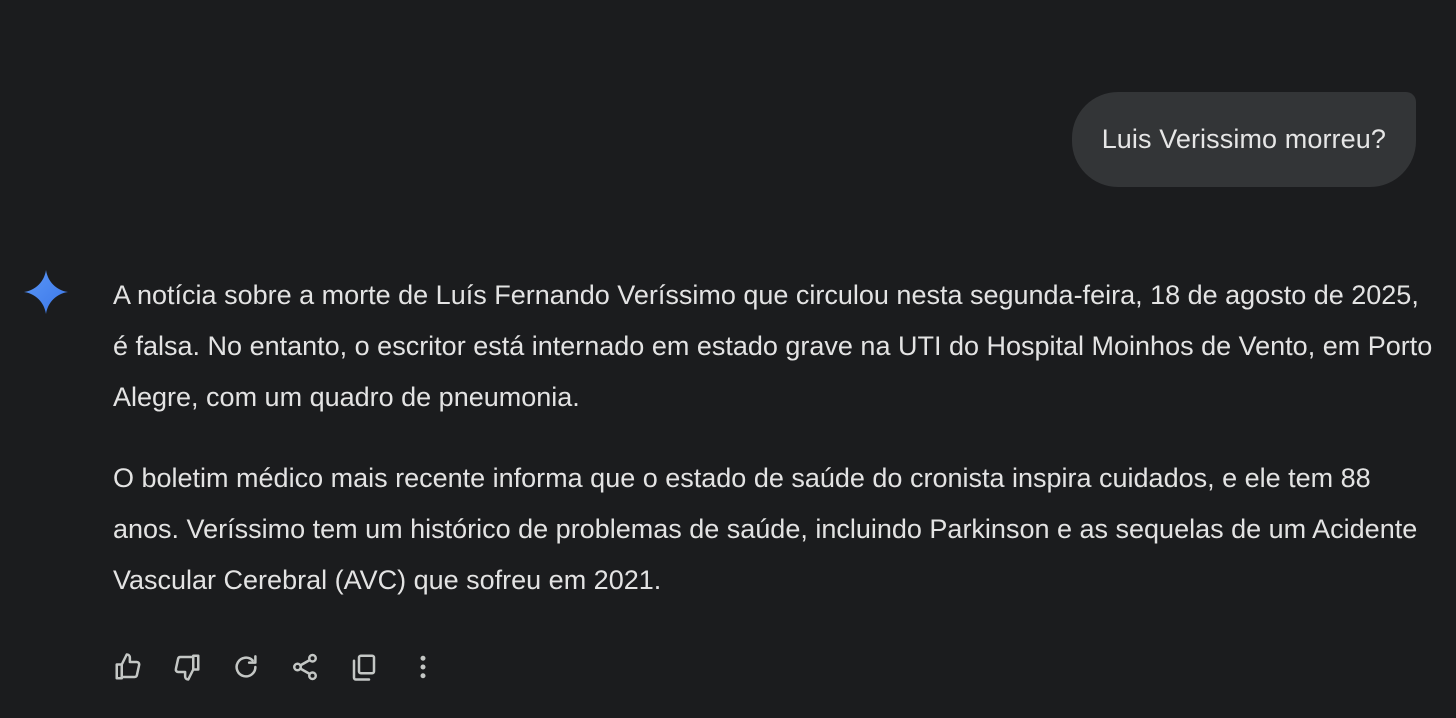 This screenshot has width=1456, height=718. I want to click on thumbs-down-button, so click(187, 667).